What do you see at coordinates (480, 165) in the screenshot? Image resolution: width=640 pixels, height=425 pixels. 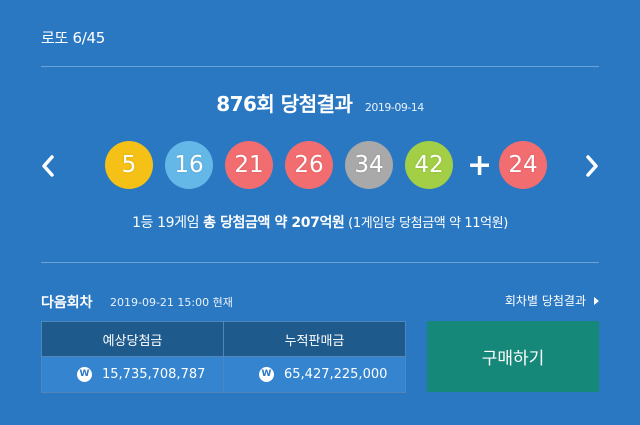 I see `plus-sign: +` at bounding box center [480, 165].